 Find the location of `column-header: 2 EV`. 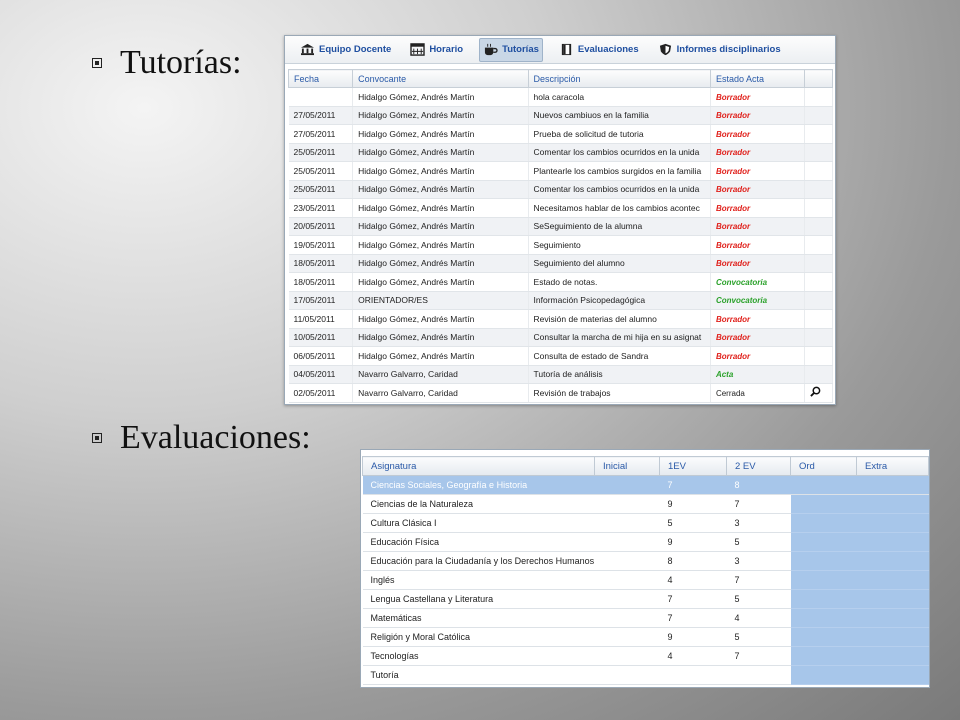

column-header: 2 EV is located at coordinates (758, 466).